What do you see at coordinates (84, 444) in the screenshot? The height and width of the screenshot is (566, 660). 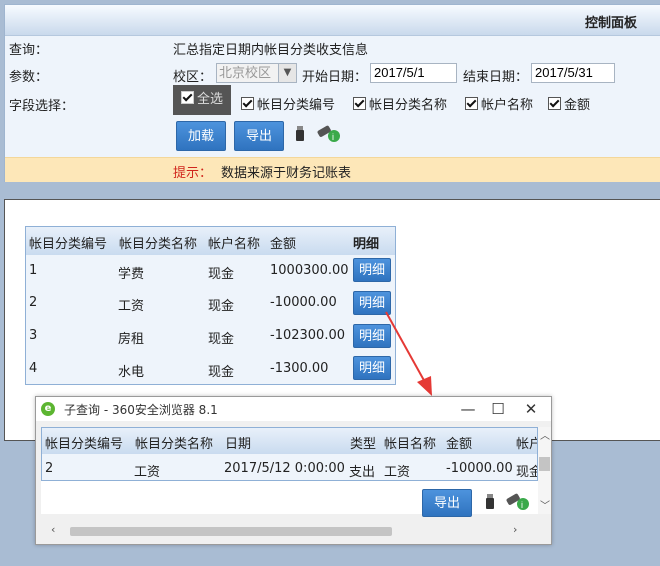 I see `header-code: 帐目分类编号` at bounding box center [84, 444].